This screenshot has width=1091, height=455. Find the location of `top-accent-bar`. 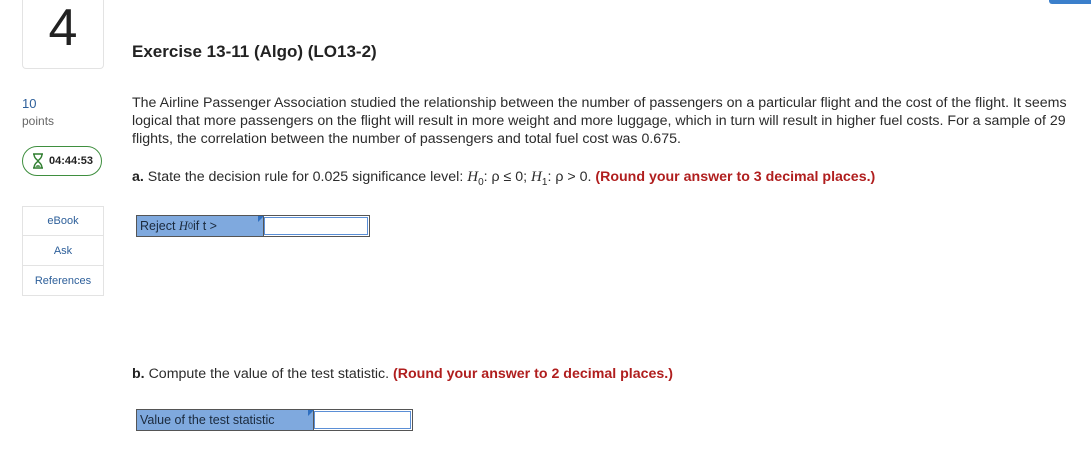

top-accent-bar is located at coordinates (1070, 2).